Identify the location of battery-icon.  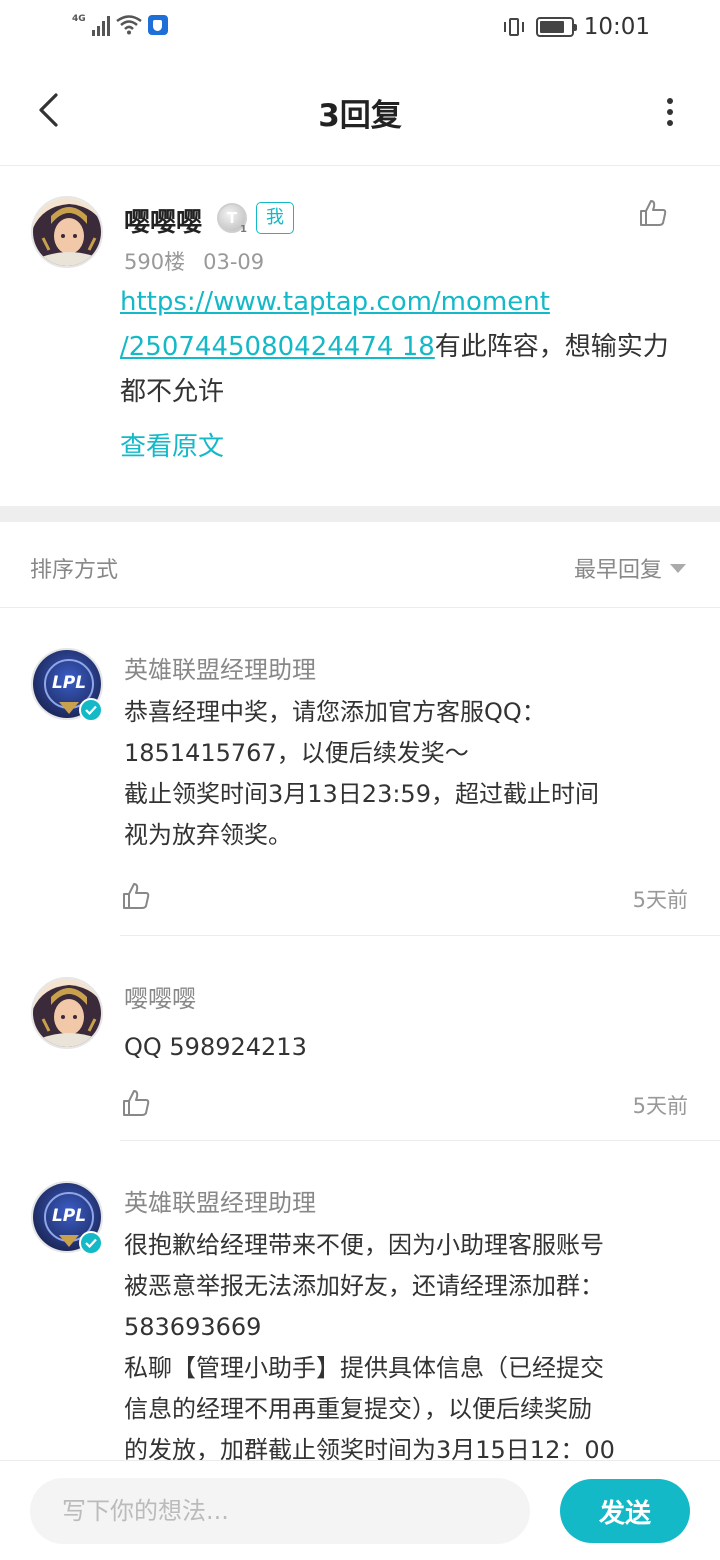
(556, 27).